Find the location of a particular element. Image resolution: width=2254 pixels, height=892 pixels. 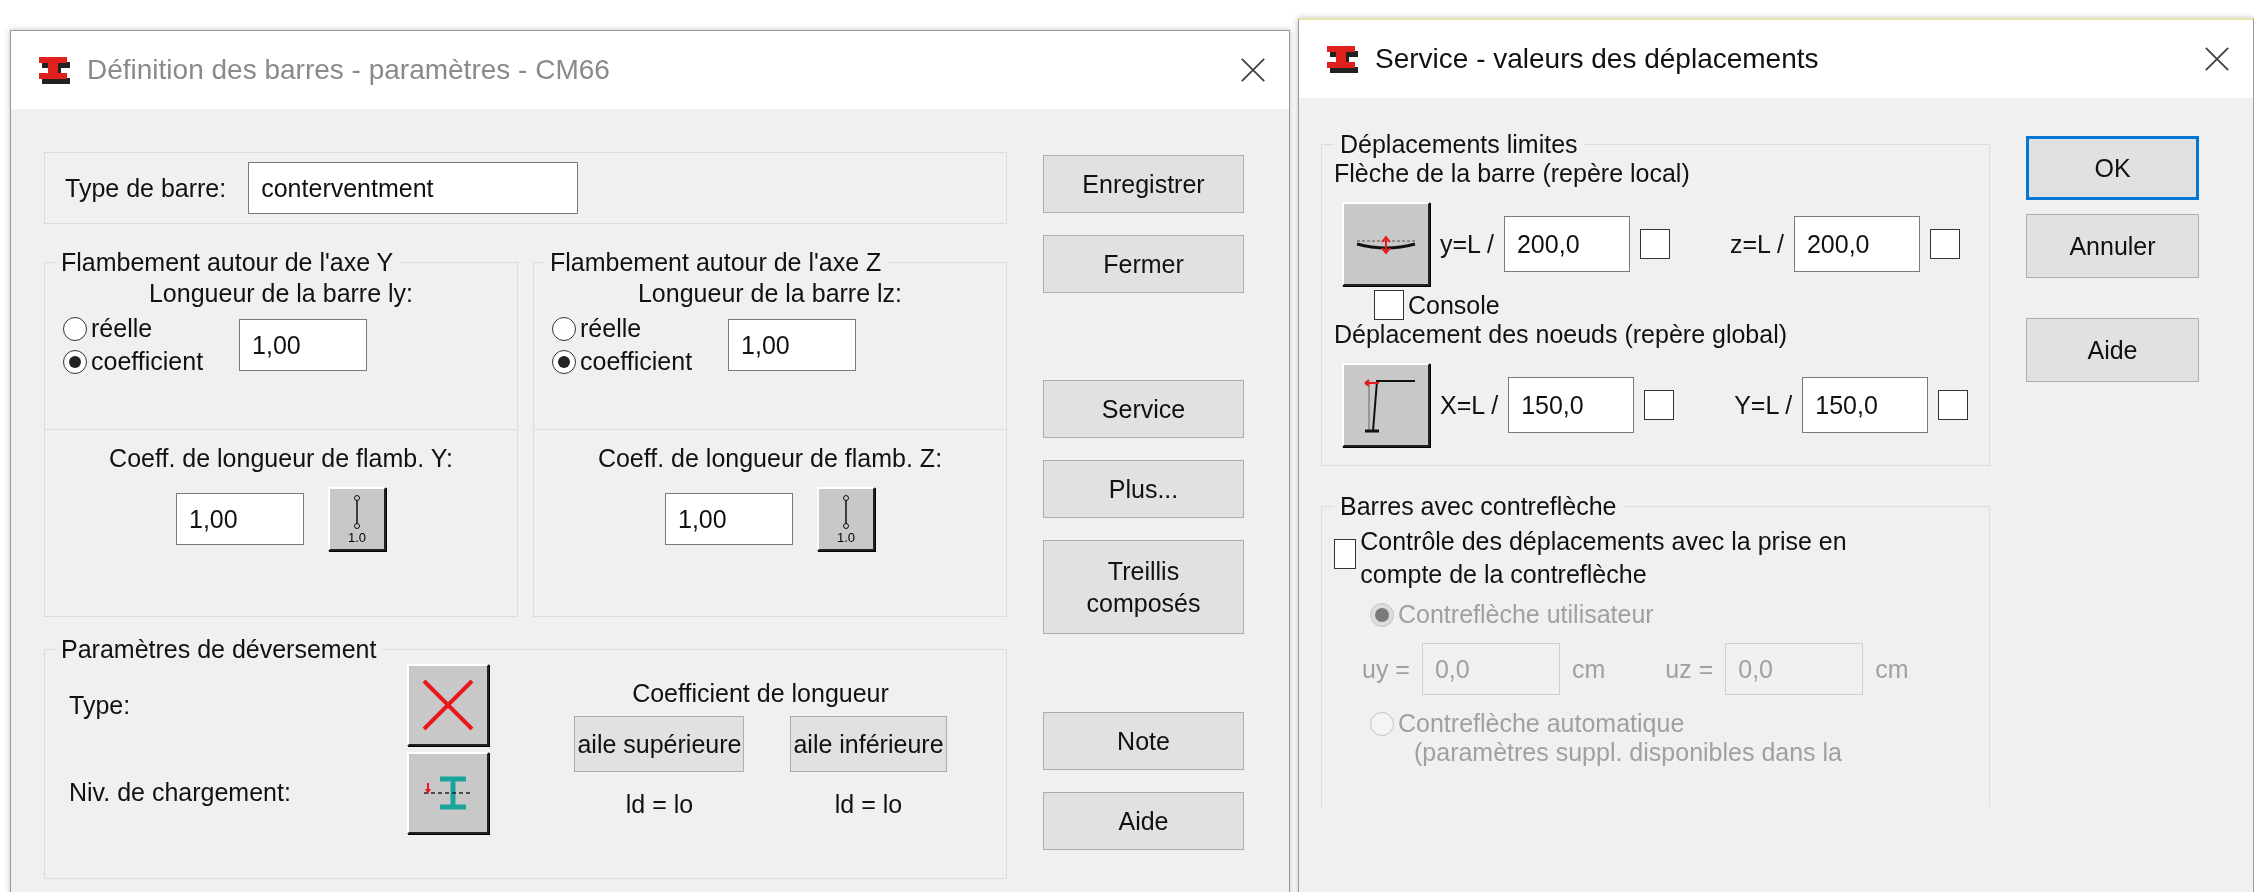

field-label: Type: is located at coordinates (100, 705).